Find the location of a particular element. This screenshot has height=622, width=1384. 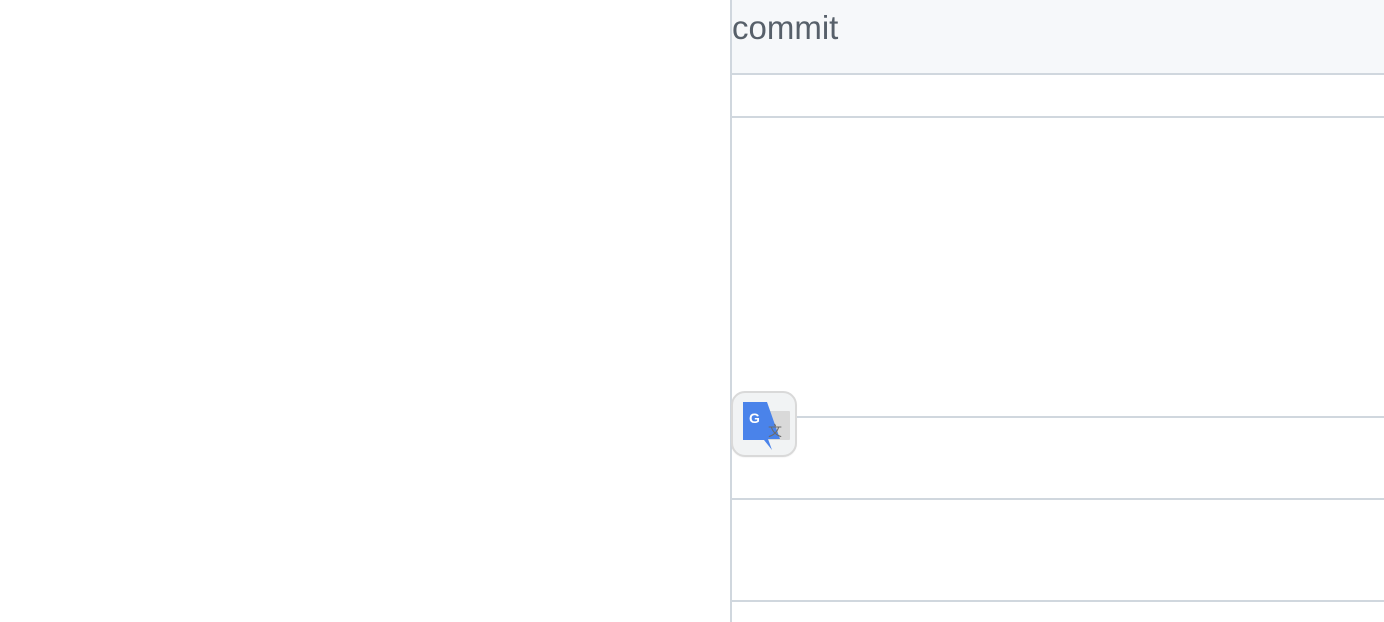

commit-heading: commit is located at coordinates (785, 27).